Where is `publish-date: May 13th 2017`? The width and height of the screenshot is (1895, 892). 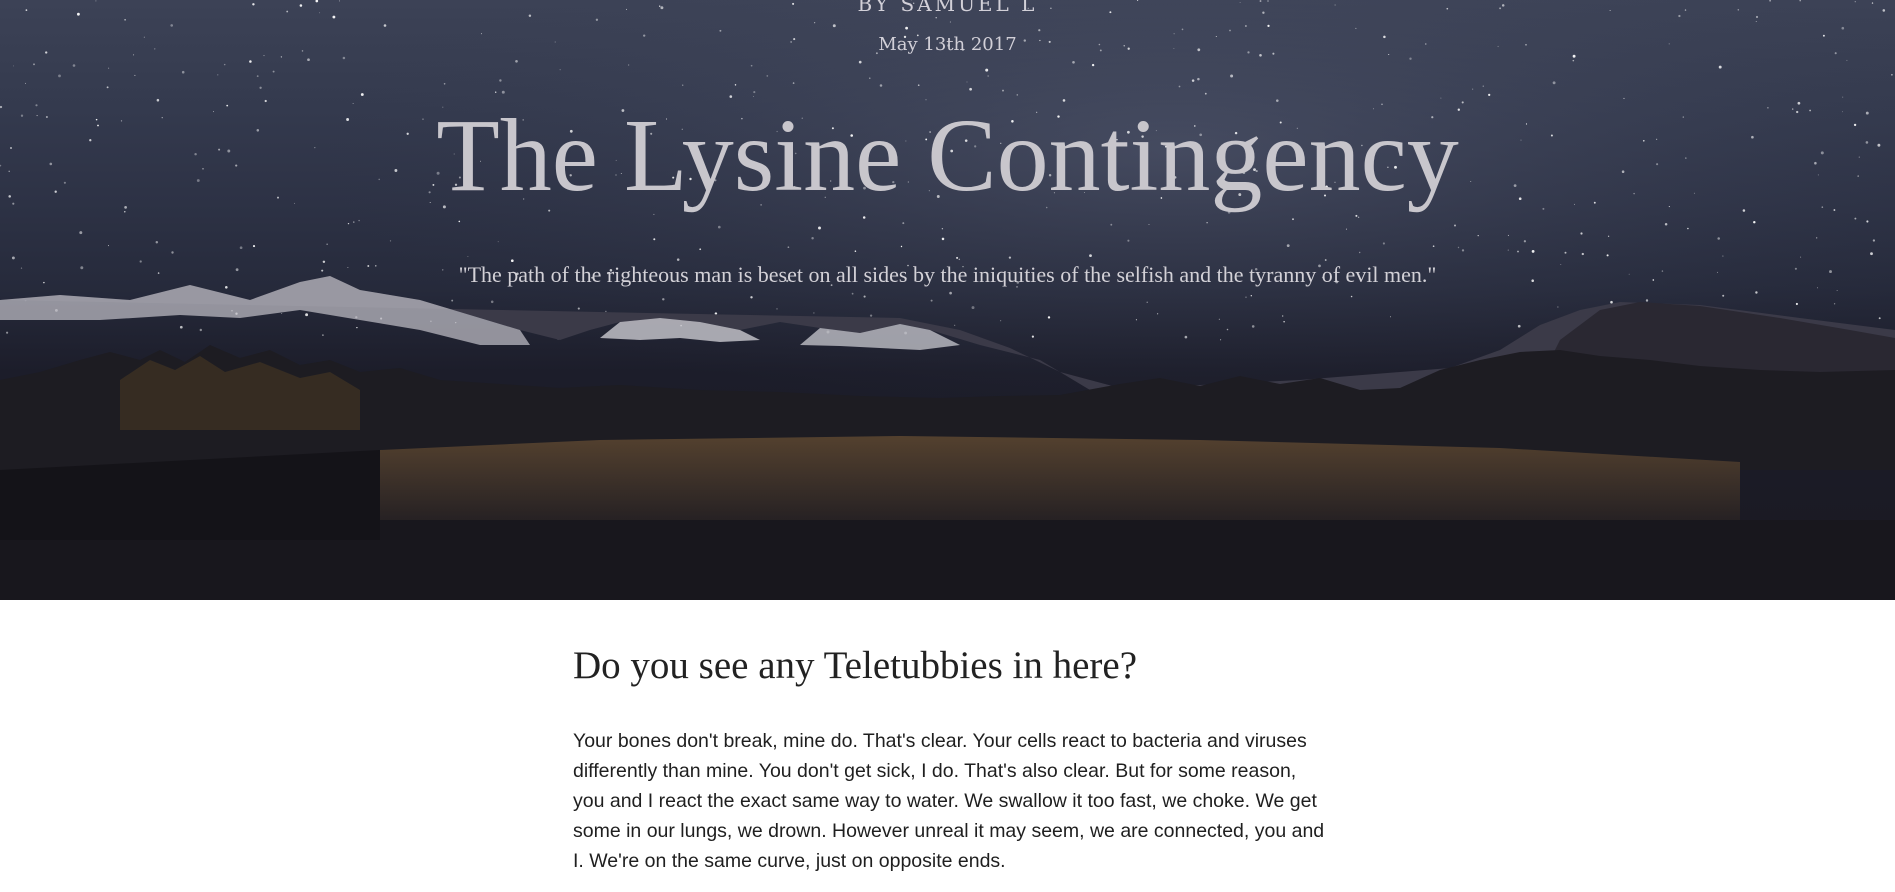 publish-date: May 13th 2017 is located at coordinates (947, 44).